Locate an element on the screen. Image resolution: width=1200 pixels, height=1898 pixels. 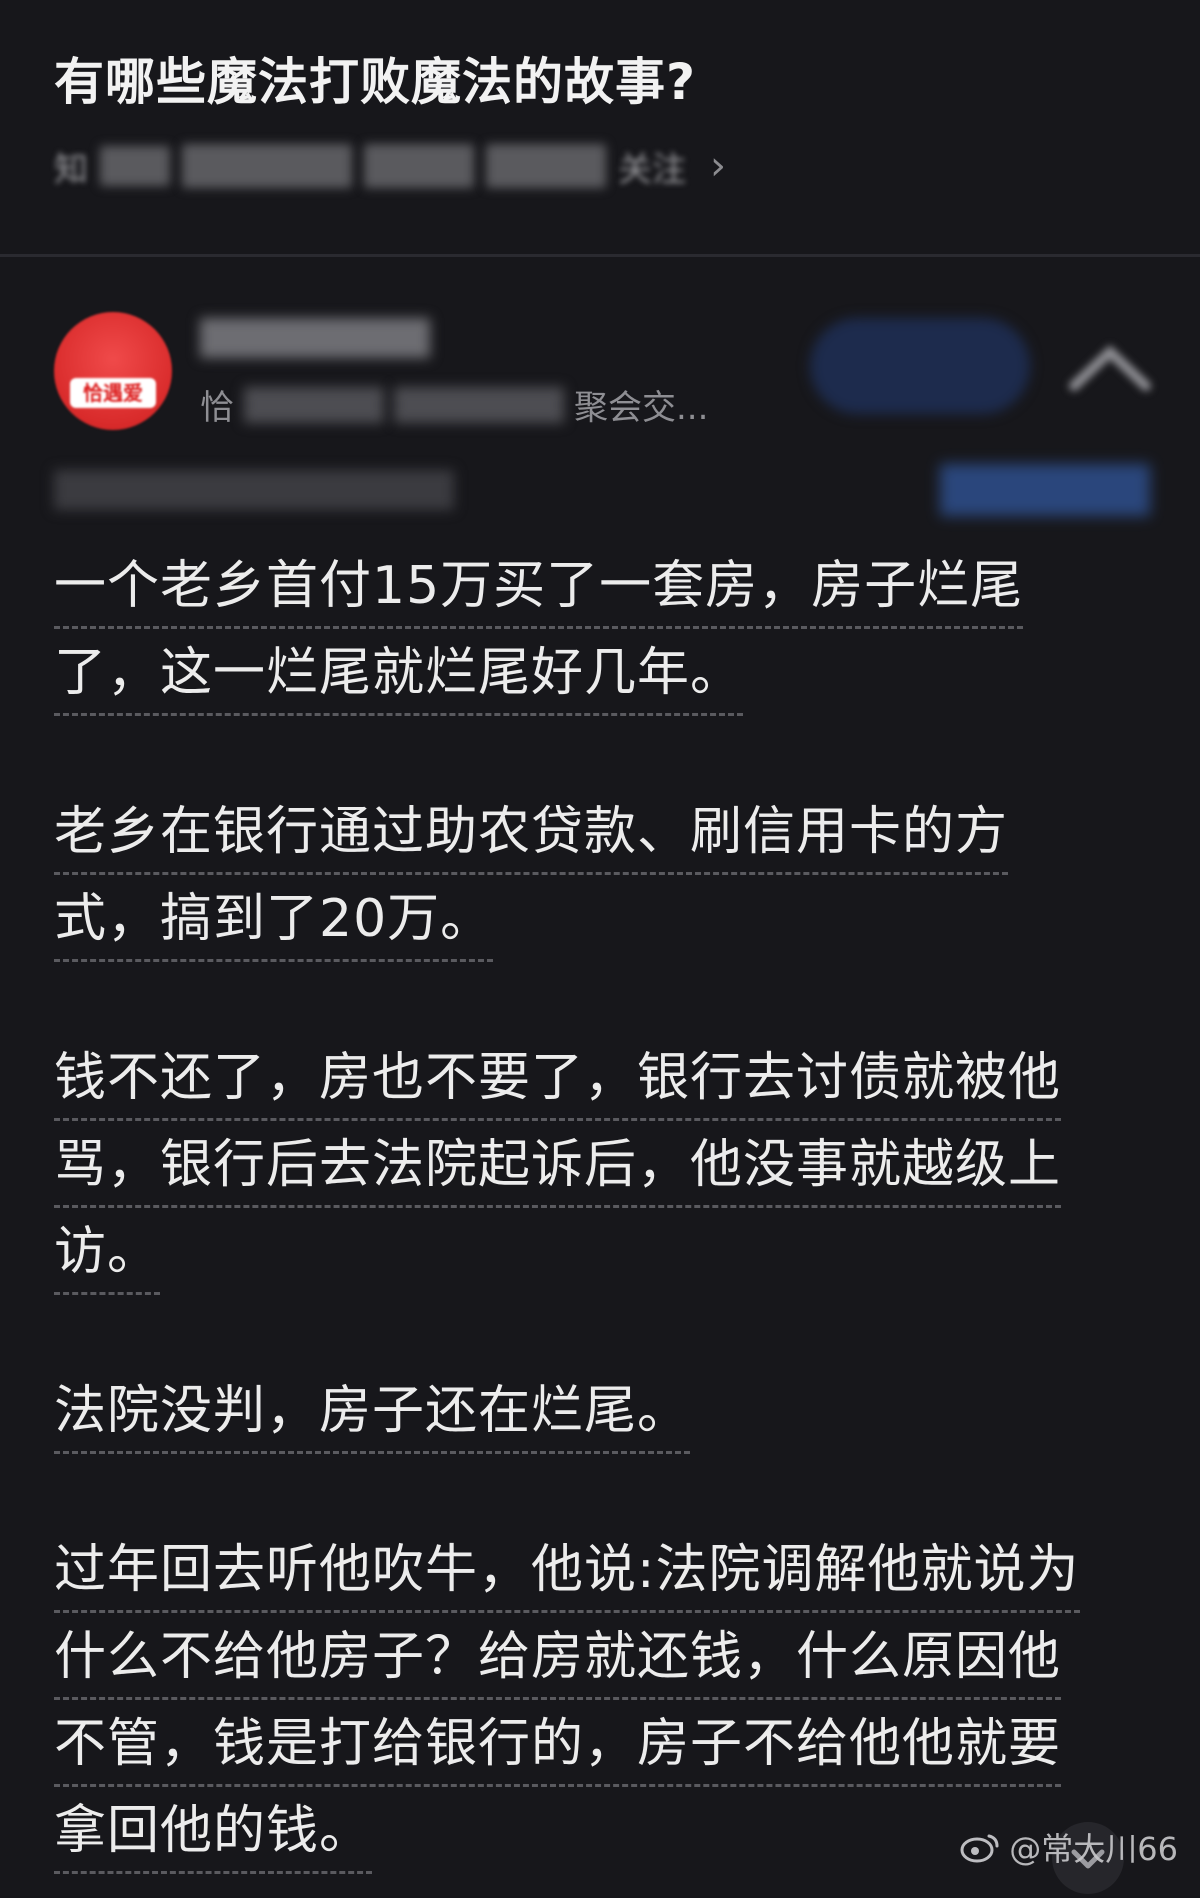
question-meta-row: 知 关注 › is located at coordinates (390, 166).